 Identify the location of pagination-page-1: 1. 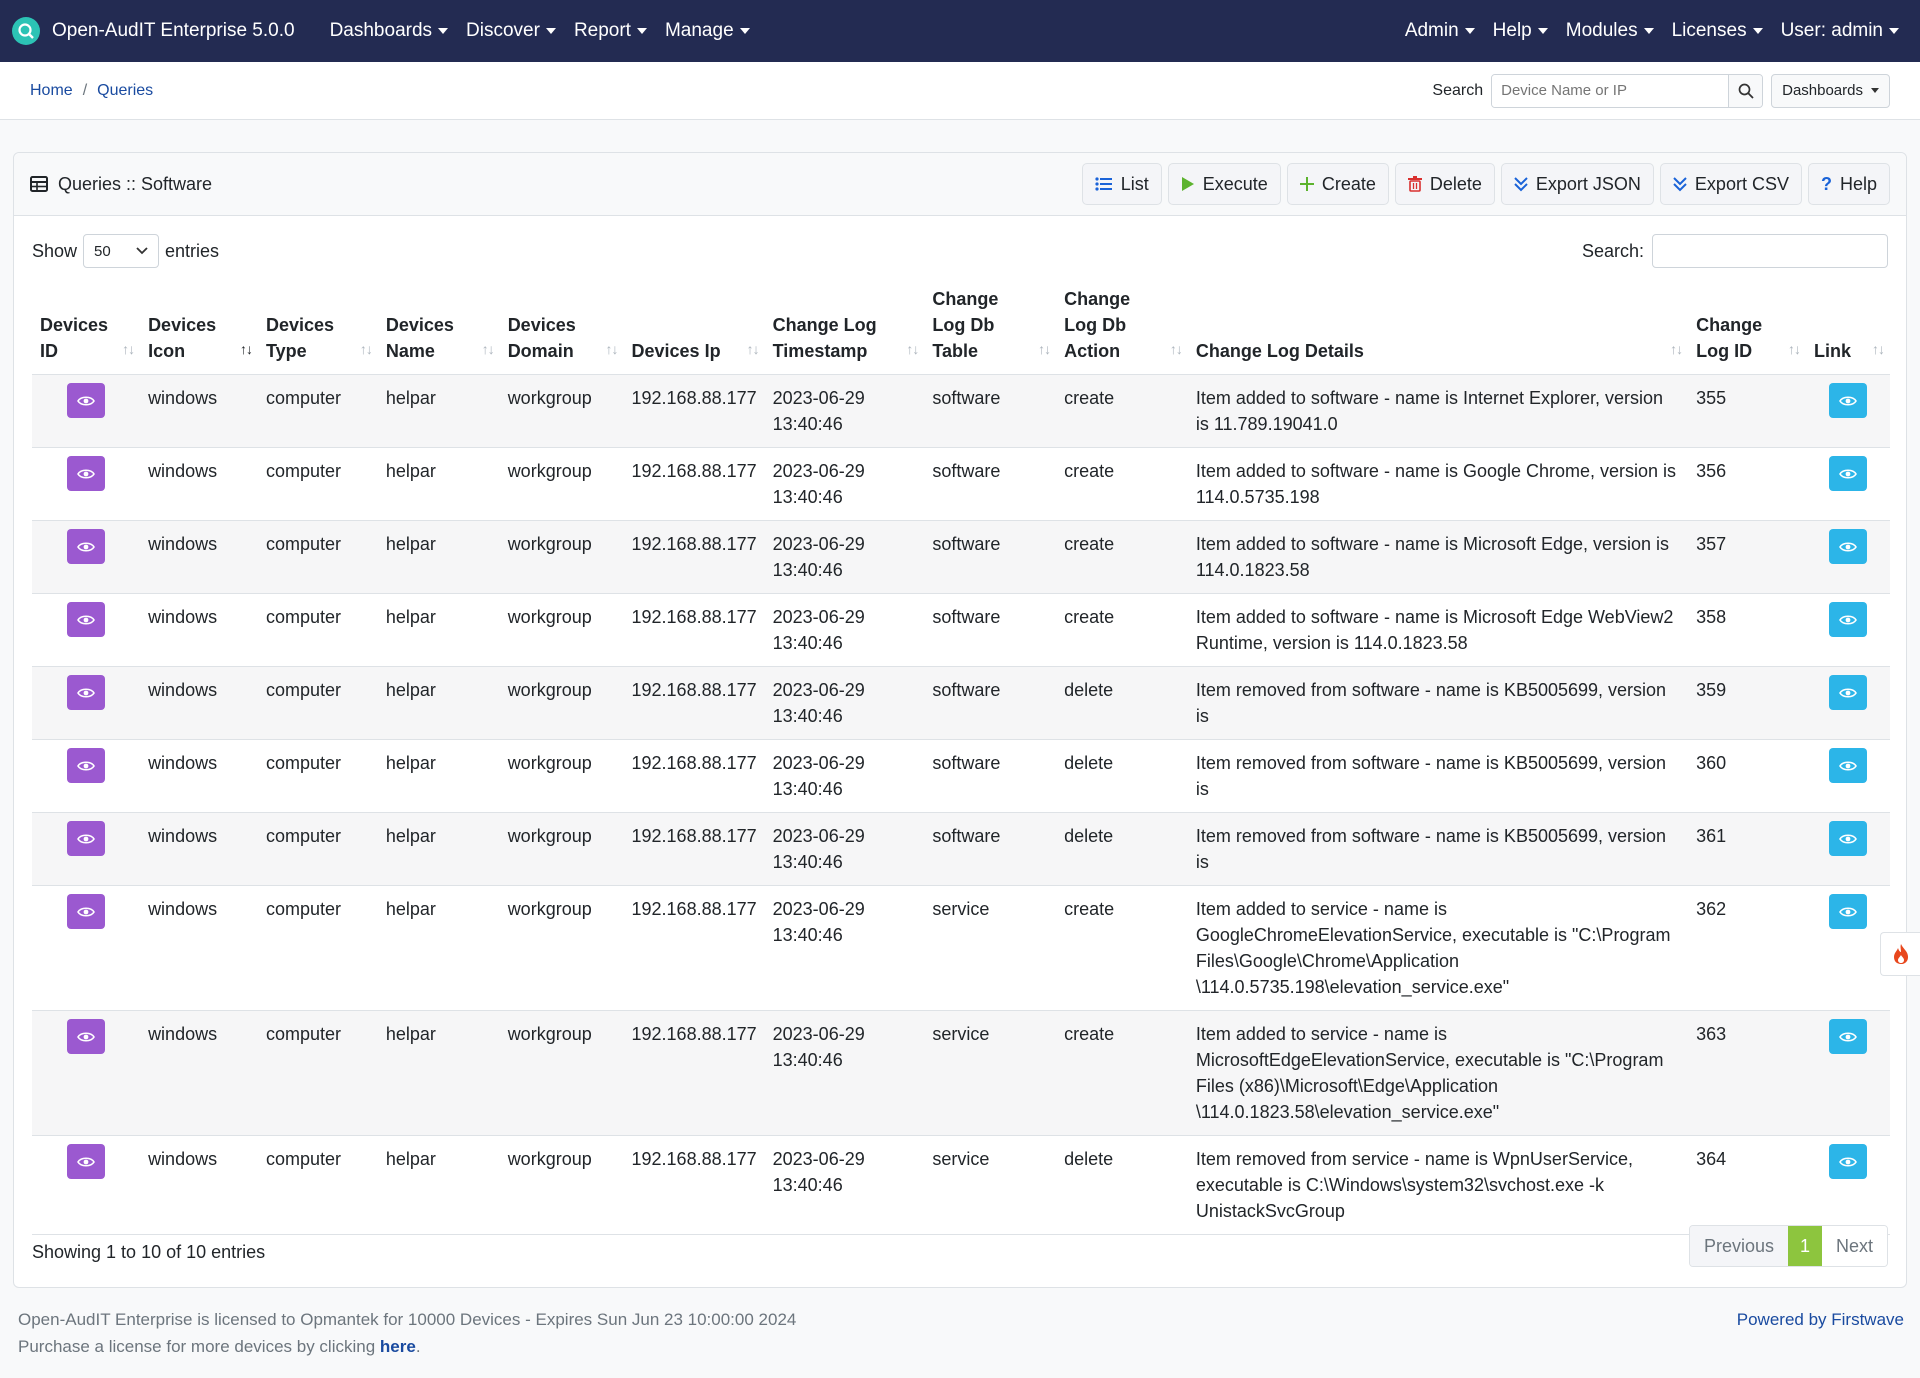
(1804, 1246).